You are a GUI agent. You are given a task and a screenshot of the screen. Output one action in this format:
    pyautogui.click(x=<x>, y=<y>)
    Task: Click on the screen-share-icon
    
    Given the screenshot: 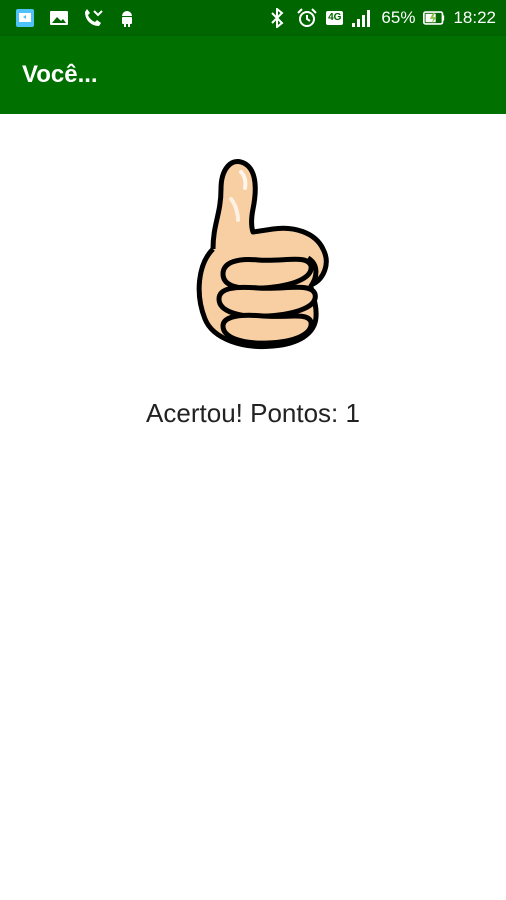 What is the action you would take?
    pyautogui.click(x=25, y=18)
    